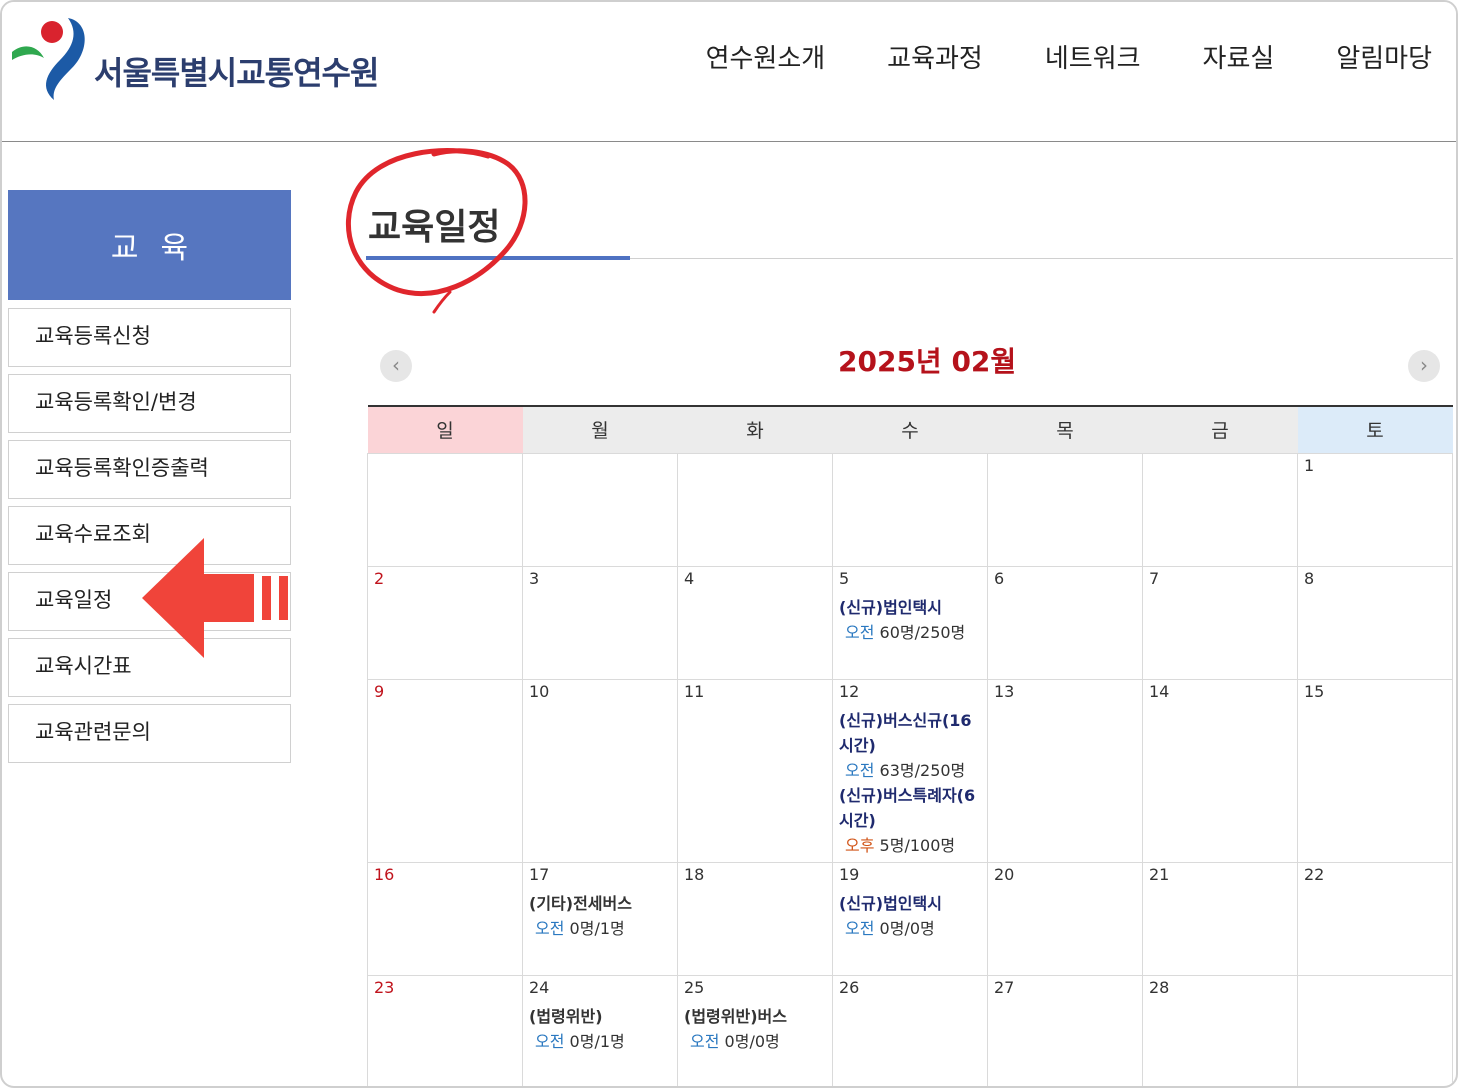 The image size is (1458, 1088). I want to click on calendar-day-cell: 3, so click(600, 622).